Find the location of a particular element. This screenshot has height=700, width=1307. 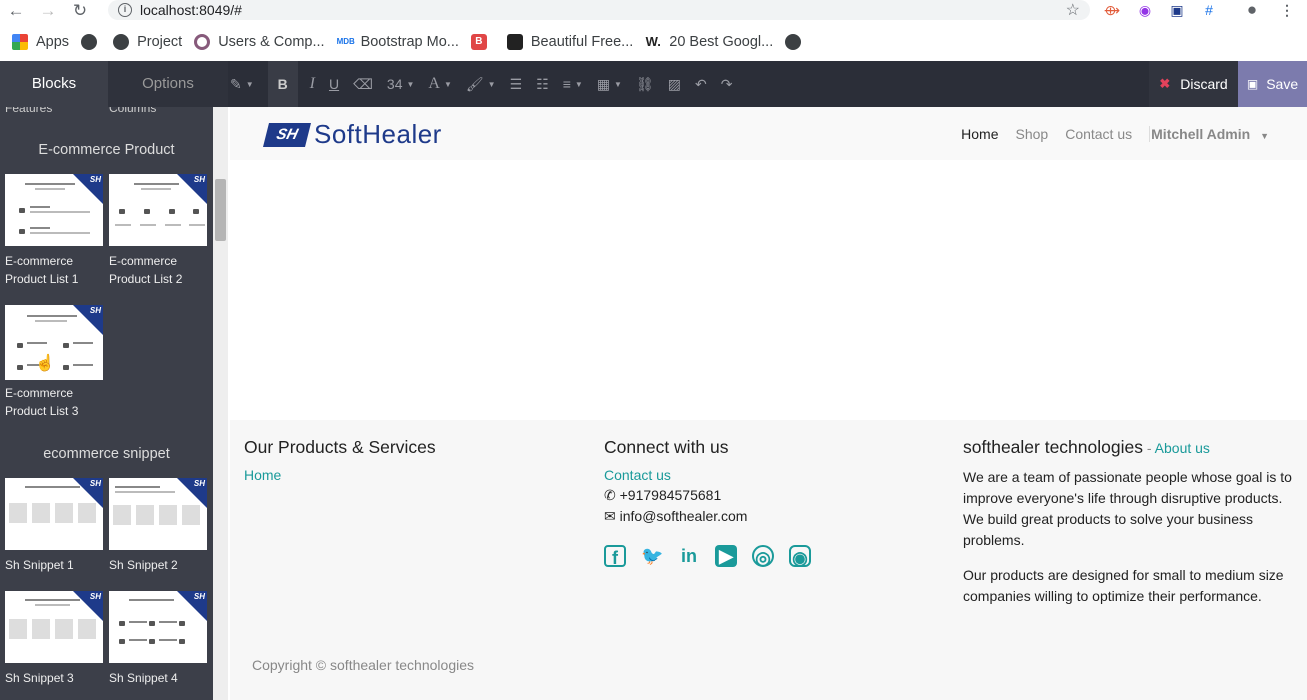

w-icon: W. is located at coordinates (653, 41).